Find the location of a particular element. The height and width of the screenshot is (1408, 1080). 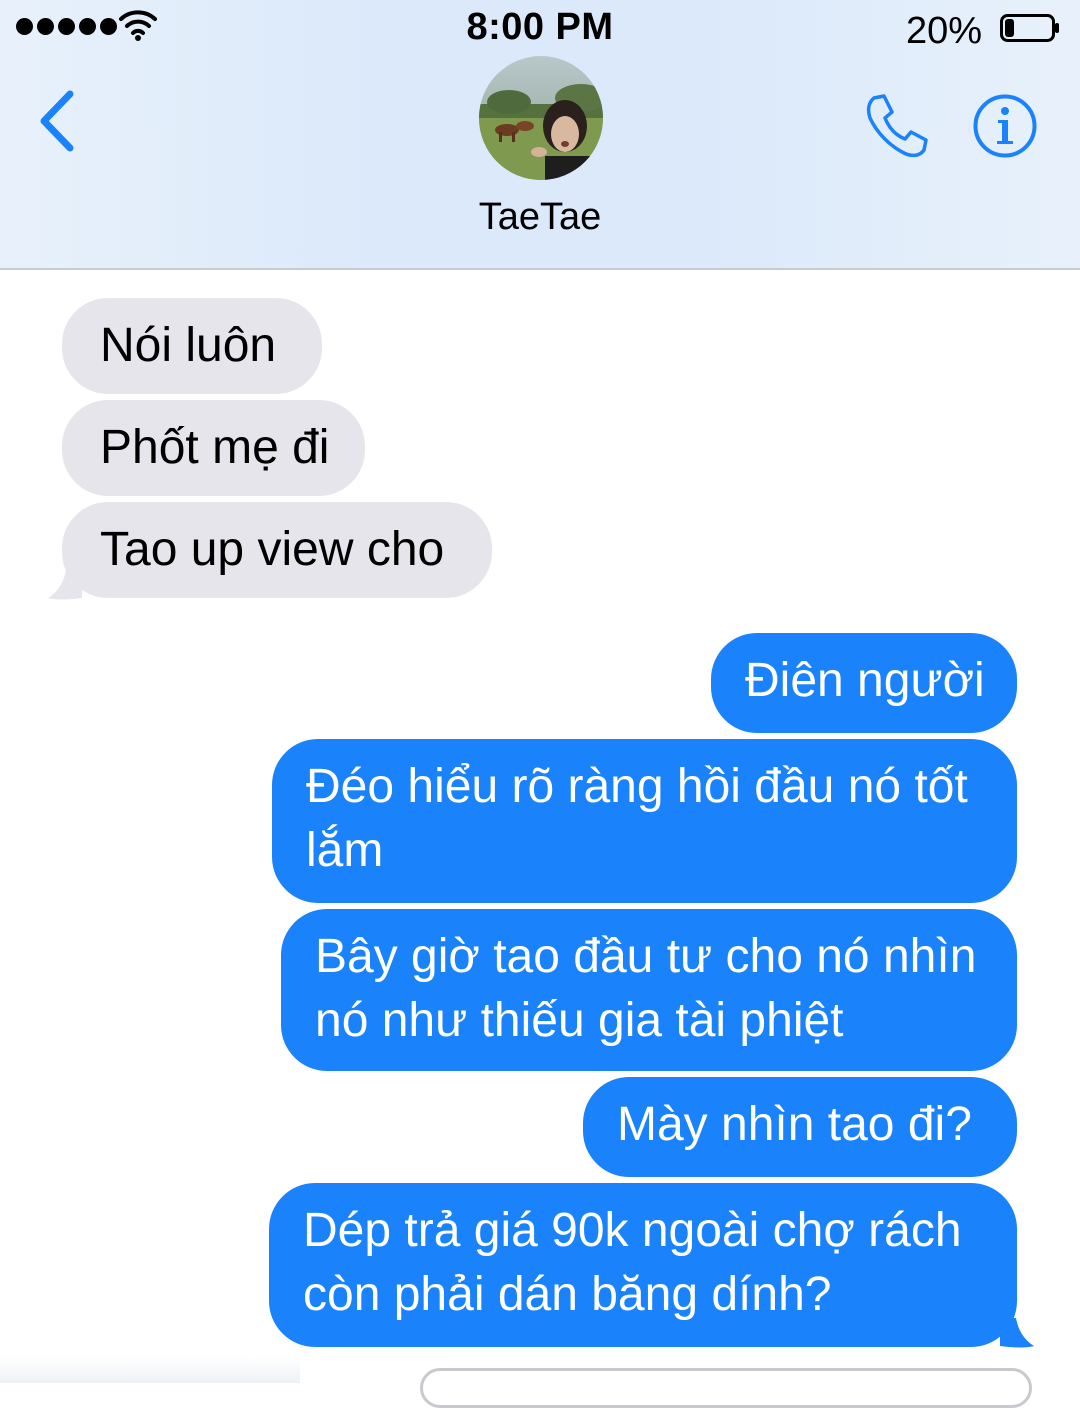

message-text: Phốt mẹ đi is located at coordinates (215, 447).